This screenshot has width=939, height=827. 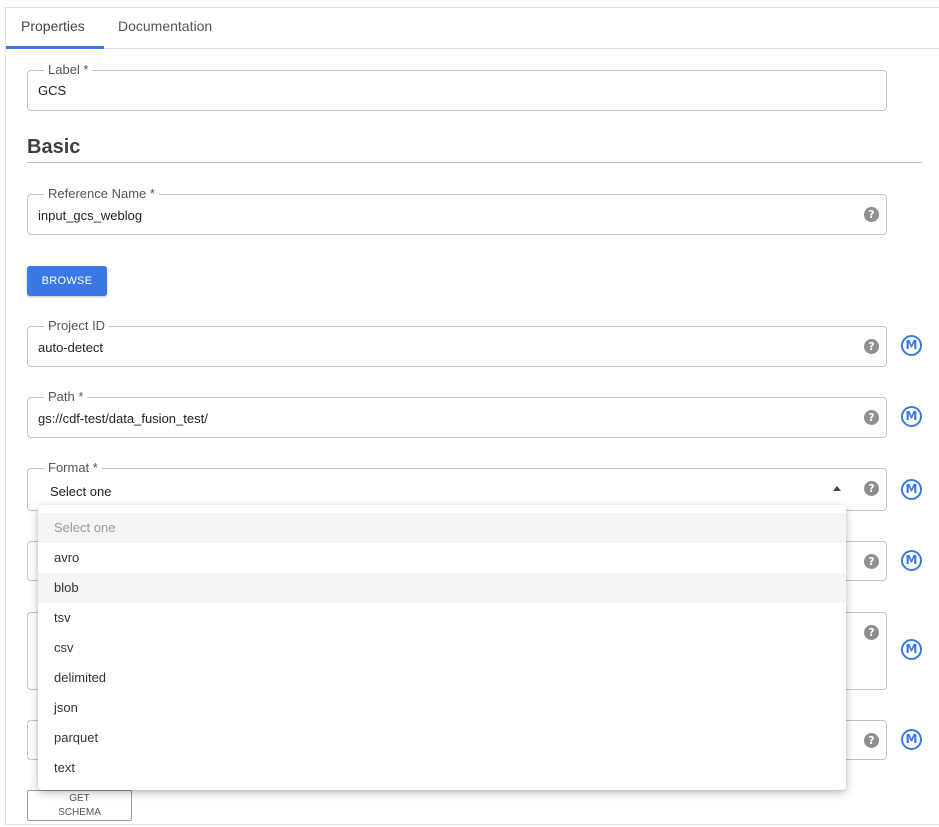 What do you see at coordinates (71, 347) in the screenshot?
I see `project-id-value: auto-detect` at bounding box center [71, 347].